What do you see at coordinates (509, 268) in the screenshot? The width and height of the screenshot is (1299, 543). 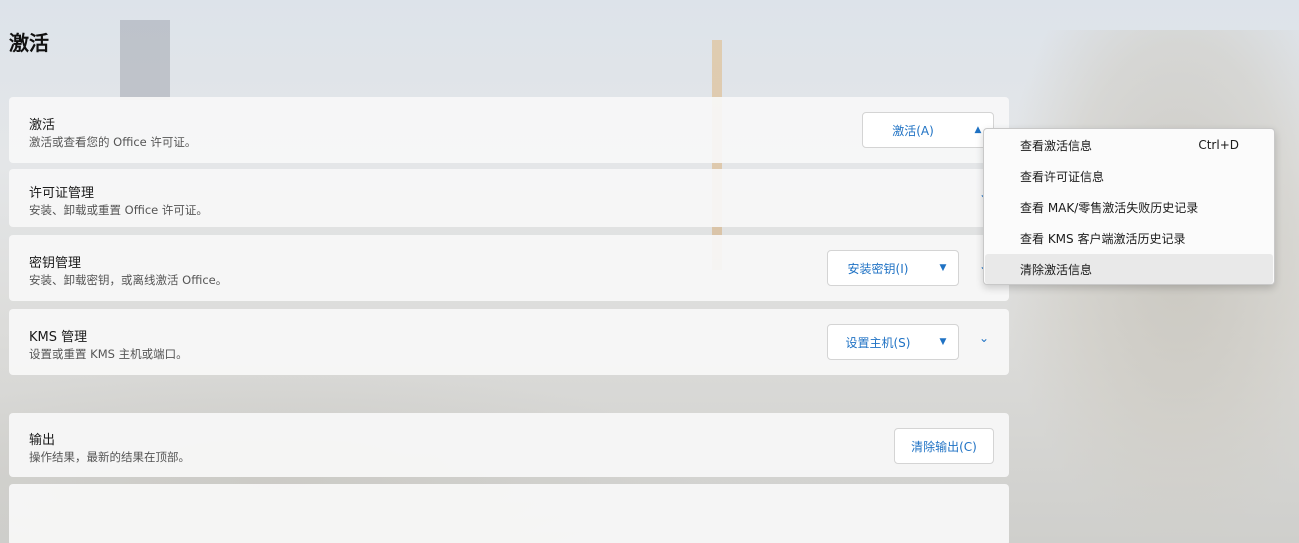 I see `key-card: 密钥管理 安装、卸载密钥，或离线激活 Office。 安装密钥(I) ▼ ⌄` at bounding box center [509, 268].